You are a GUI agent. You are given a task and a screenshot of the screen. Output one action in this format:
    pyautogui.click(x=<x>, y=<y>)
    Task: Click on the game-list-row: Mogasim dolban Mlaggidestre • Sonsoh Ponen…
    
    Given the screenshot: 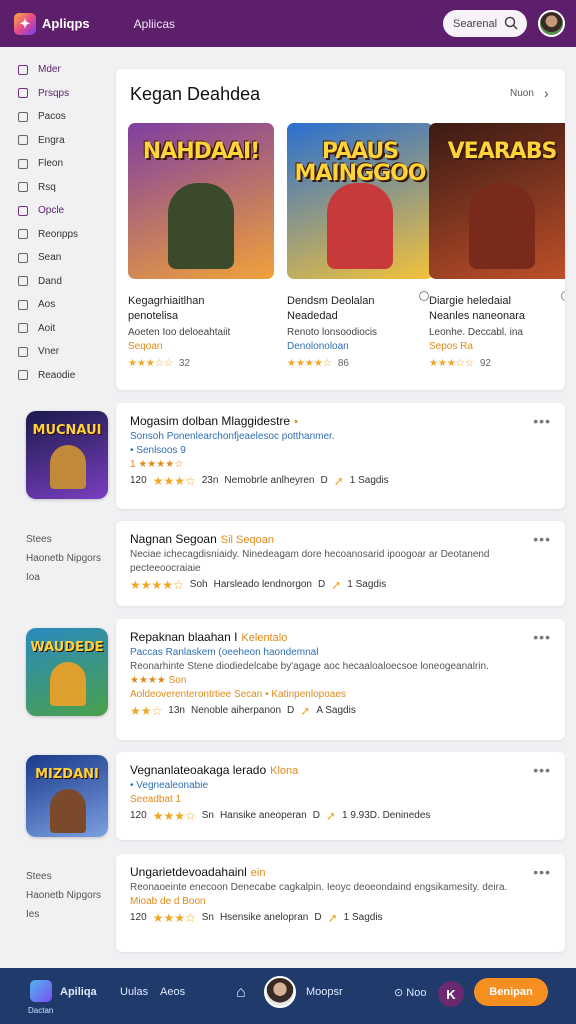 What is the action you would take?
    pyautogui.click(x=340, y=456)
    